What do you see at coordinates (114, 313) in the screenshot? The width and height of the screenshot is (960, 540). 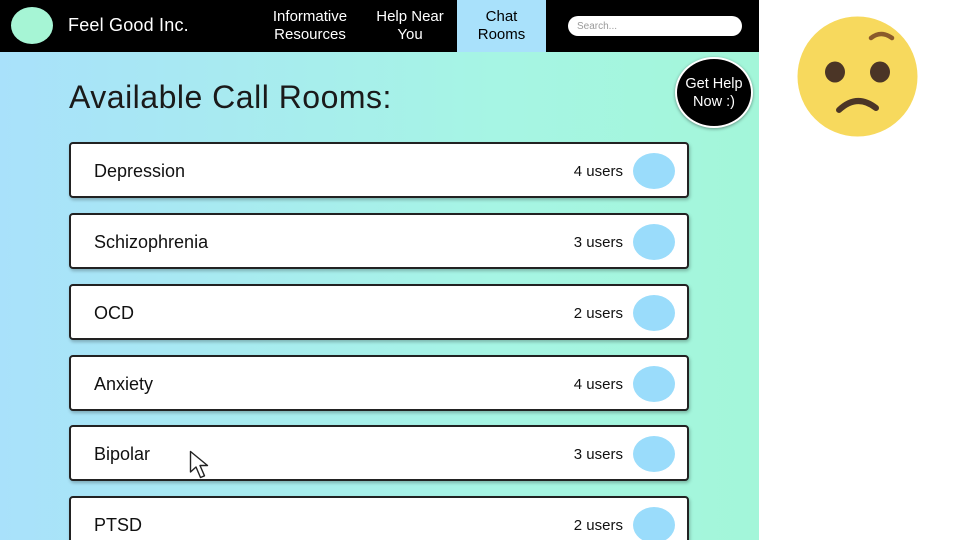 I see `room-name: OCD` at bounding box center [114, 313].